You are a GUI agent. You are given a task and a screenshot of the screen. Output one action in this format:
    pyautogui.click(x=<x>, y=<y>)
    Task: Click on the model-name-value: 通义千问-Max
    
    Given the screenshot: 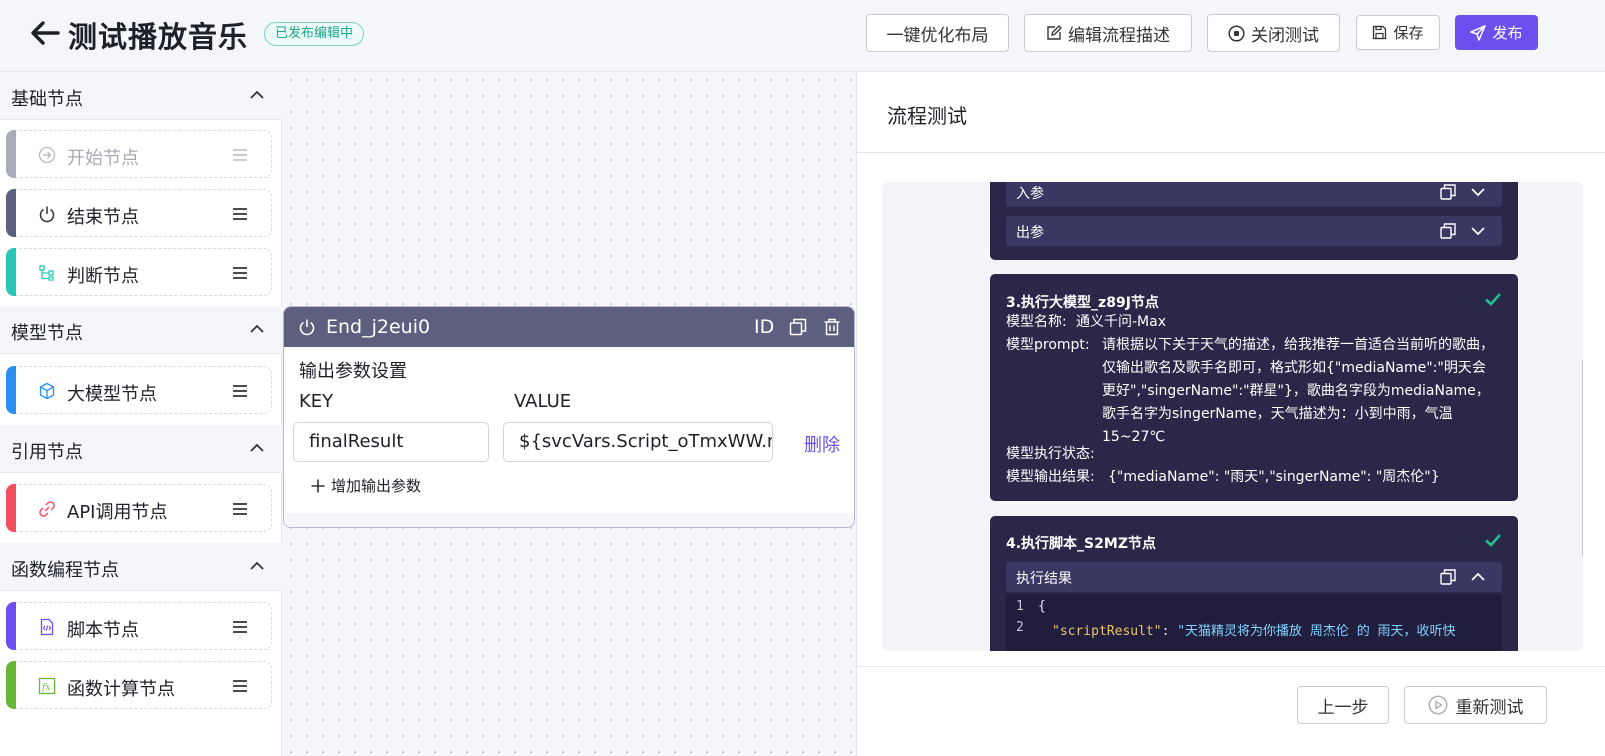 What is the action you would take?
    pyautogui.click(x=1121, y=322)
    